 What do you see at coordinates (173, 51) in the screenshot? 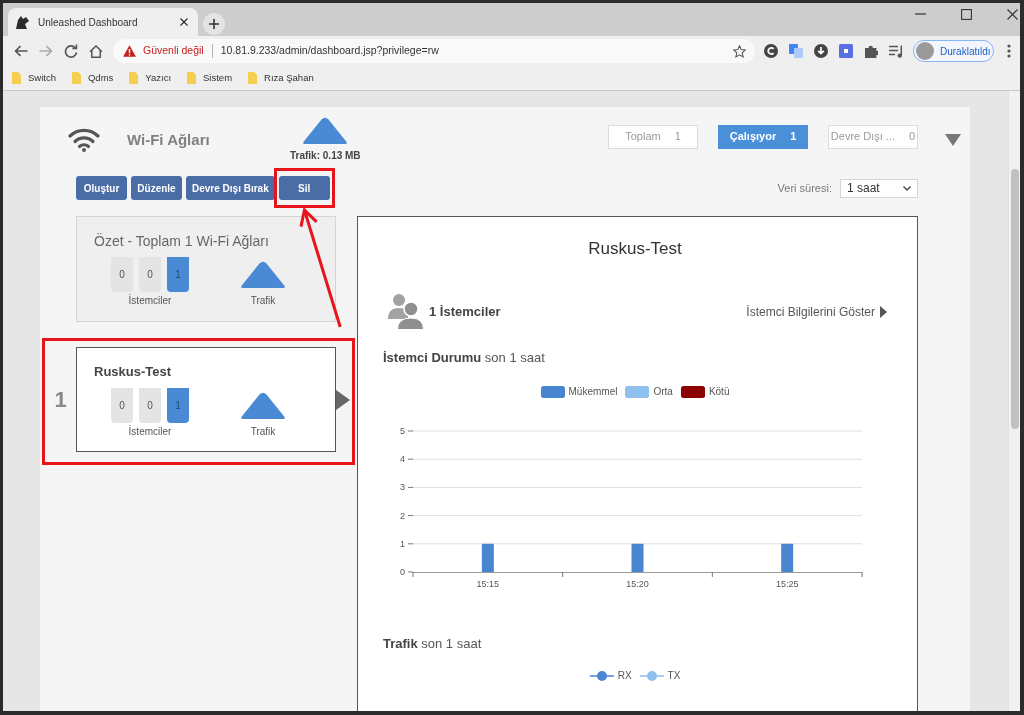
I see `security-warning: Güvenli değil` at bounding box center [173, 51].